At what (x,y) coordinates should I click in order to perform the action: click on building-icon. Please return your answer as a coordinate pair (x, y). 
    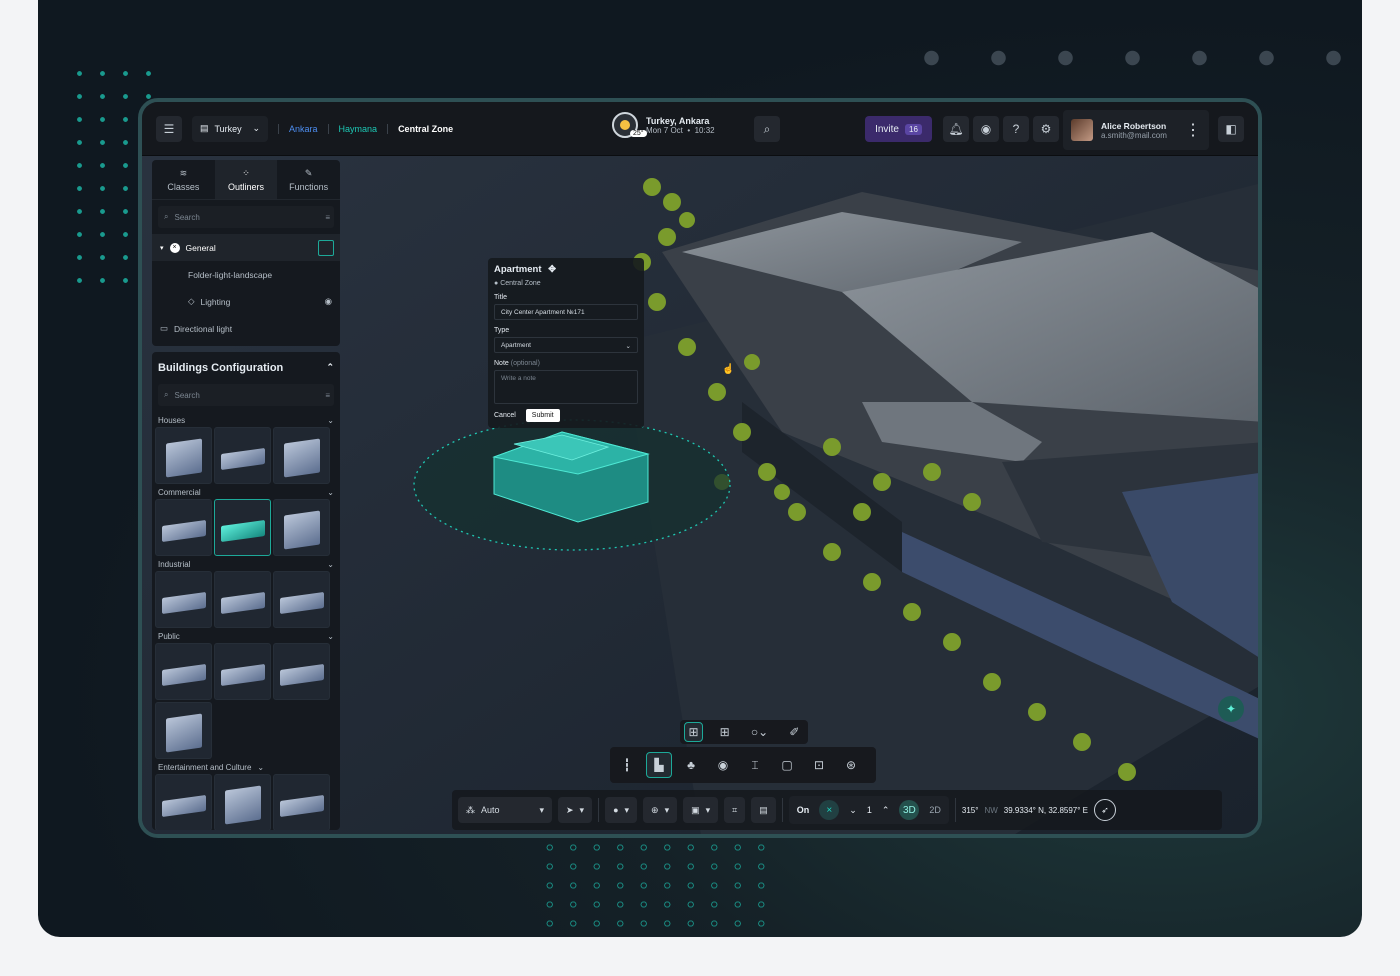
    Looking at the image, I should click on (243, 603).